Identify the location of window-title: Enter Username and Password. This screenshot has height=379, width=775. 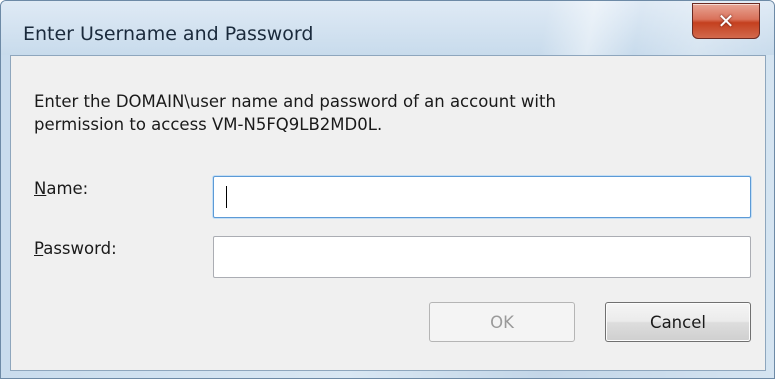
(168, 34).